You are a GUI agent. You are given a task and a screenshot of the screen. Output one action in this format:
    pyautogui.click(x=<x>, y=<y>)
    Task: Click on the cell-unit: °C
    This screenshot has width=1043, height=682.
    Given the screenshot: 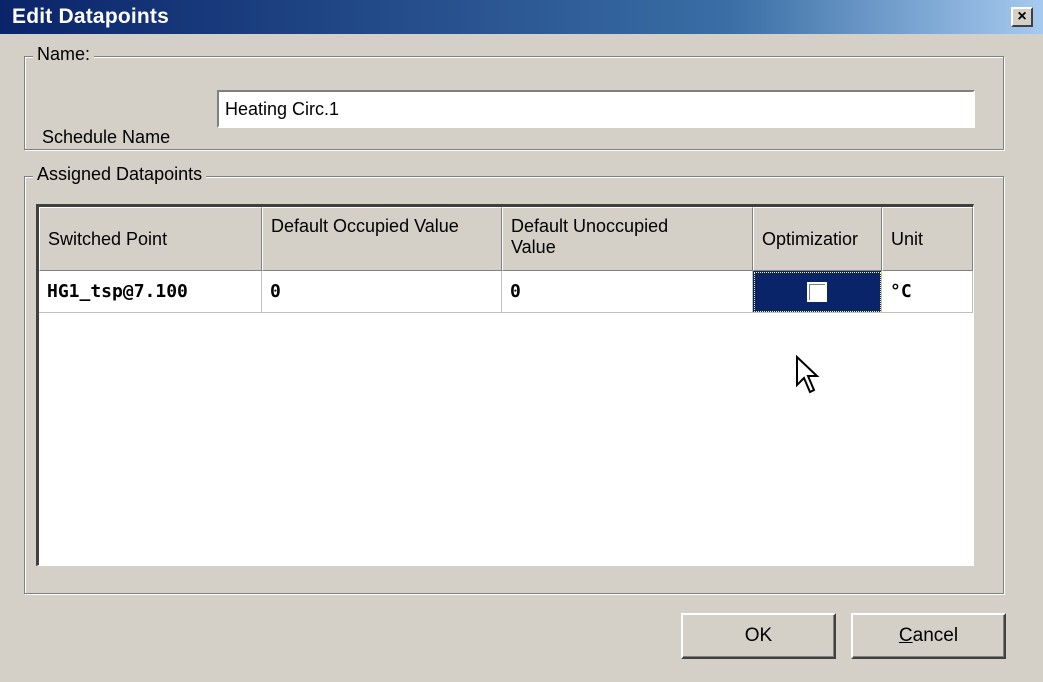 What is the action you would take?
    pyautogui.click(x=927, y=292)
    